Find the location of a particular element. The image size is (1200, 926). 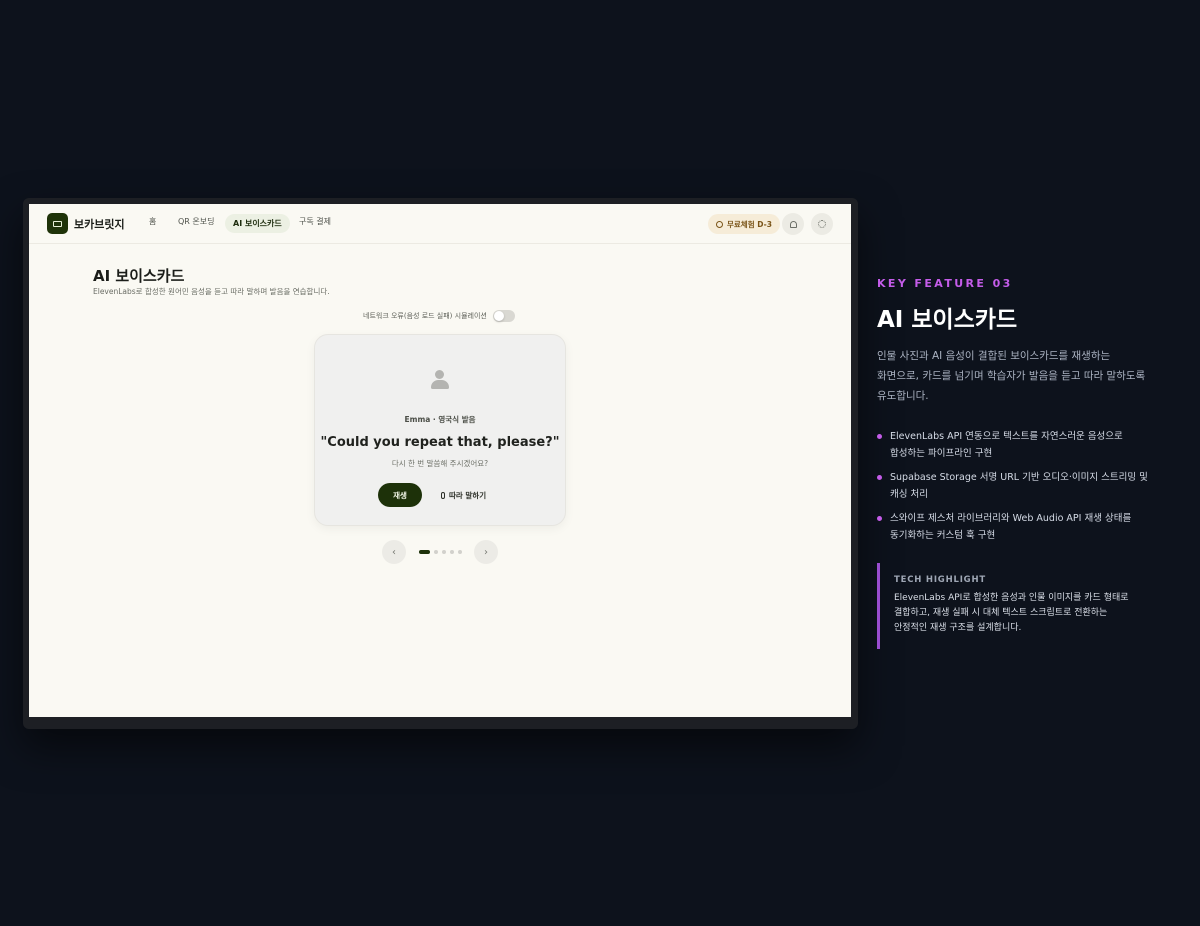

feature-kicker: KEY FEATURE 03 is located at coordinates (945, 283).